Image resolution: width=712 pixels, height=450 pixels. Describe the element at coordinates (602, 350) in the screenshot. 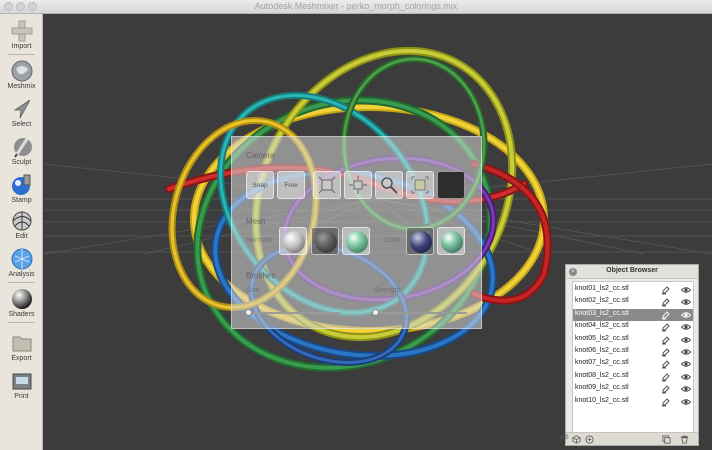

I see `object-name: knot06_ls2_cc.stl` at that location.